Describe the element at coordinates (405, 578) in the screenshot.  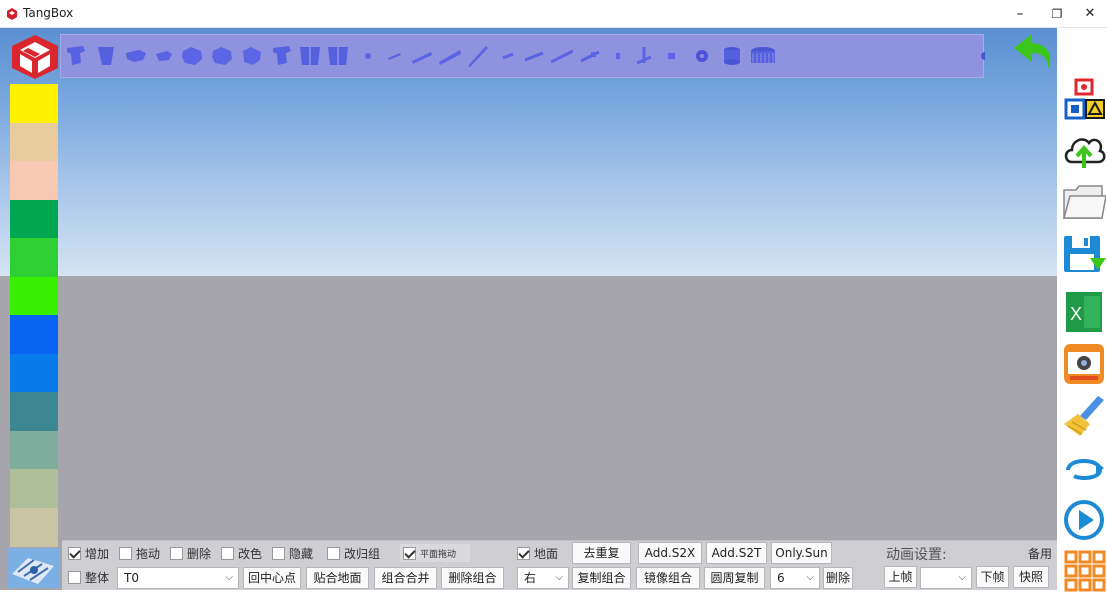
I see `merge-group-button: 组合合并` at that location.